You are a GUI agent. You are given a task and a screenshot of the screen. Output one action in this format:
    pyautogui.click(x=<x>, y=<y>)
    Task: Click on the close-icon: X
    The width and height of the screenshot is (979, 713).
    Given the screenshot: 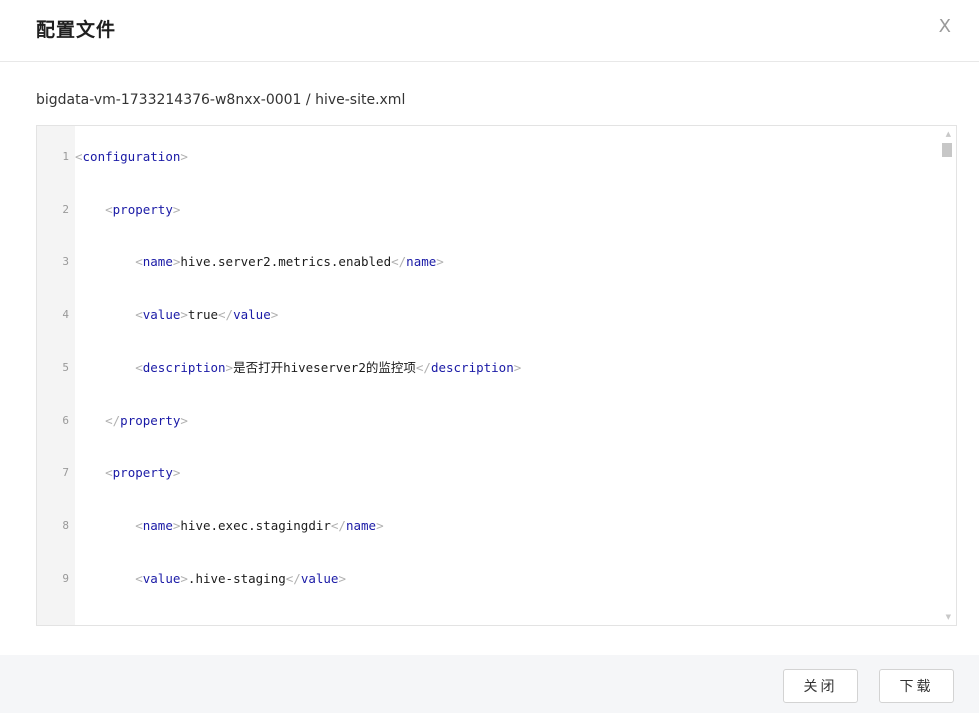 What is the action you would take?
    pyautogui.click(x=945, y=27)
    